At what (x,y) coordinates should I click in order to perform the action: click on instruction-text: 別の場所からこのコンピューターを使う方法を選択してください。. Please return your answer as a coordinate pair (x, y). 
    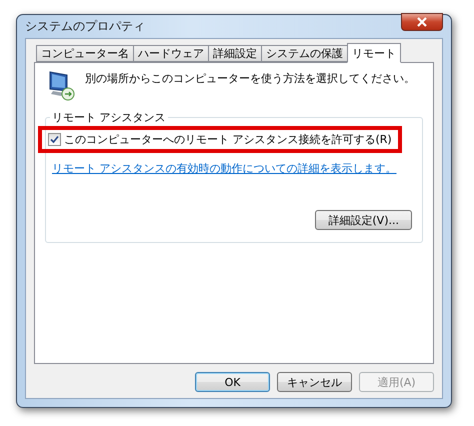
    Looking at the image, I should click on (250, 78).